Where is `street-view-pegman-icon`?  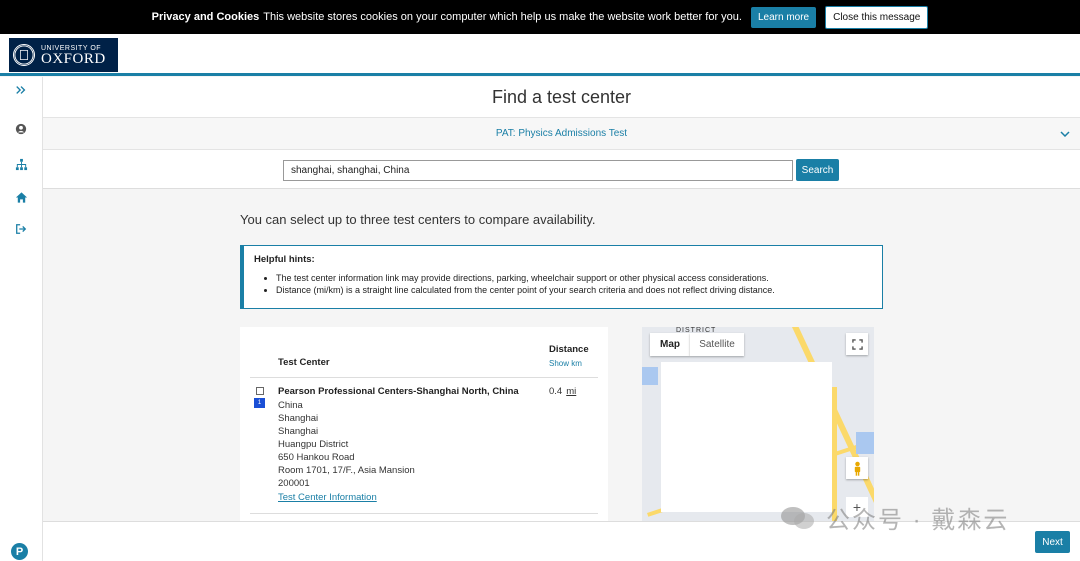
street-view-pegman-icon is located at coordinates (857, 468).